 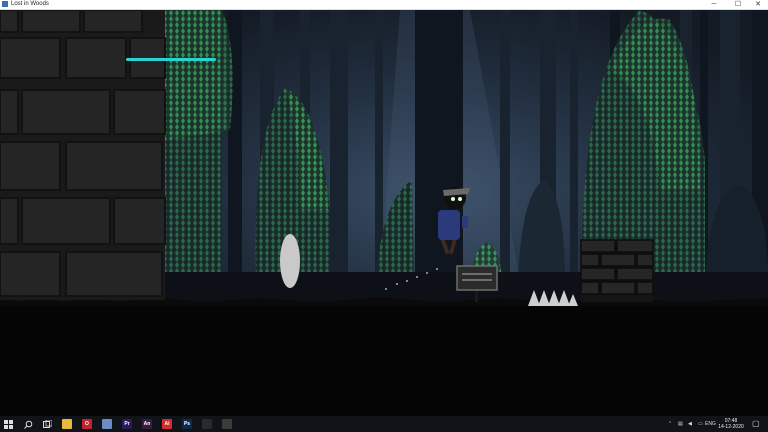 What do you see at coordinates (758, 4) in the screenshot?
I see `close-button: ✕` at bounding box center [758, 4].